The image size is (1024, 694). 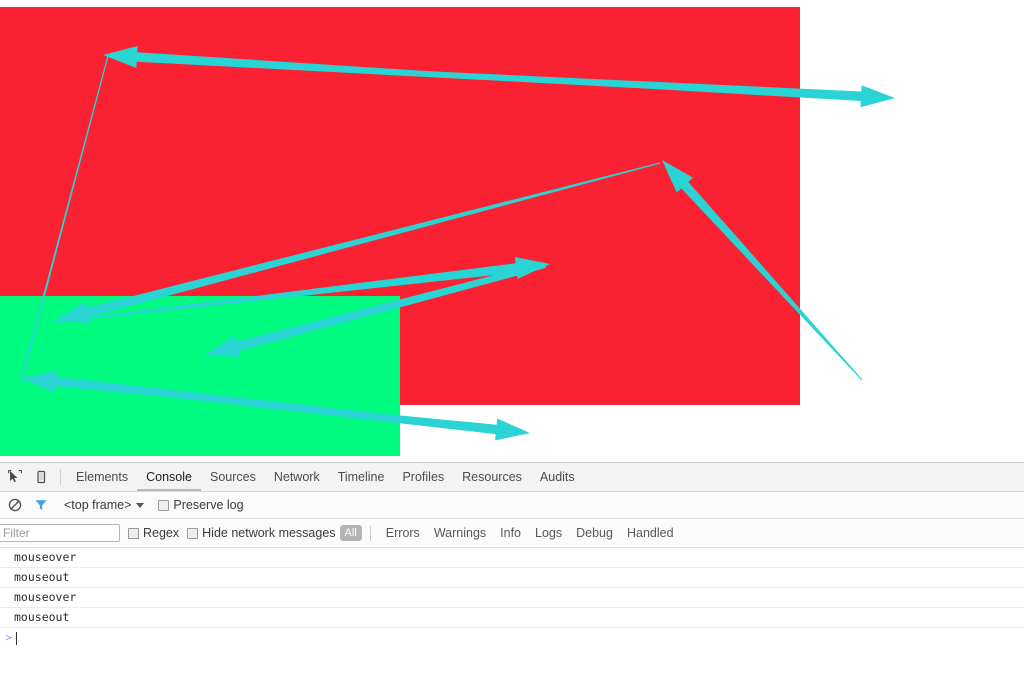 I want to click on preserve-log-label: Preserve log, so click(x=208, y=505).